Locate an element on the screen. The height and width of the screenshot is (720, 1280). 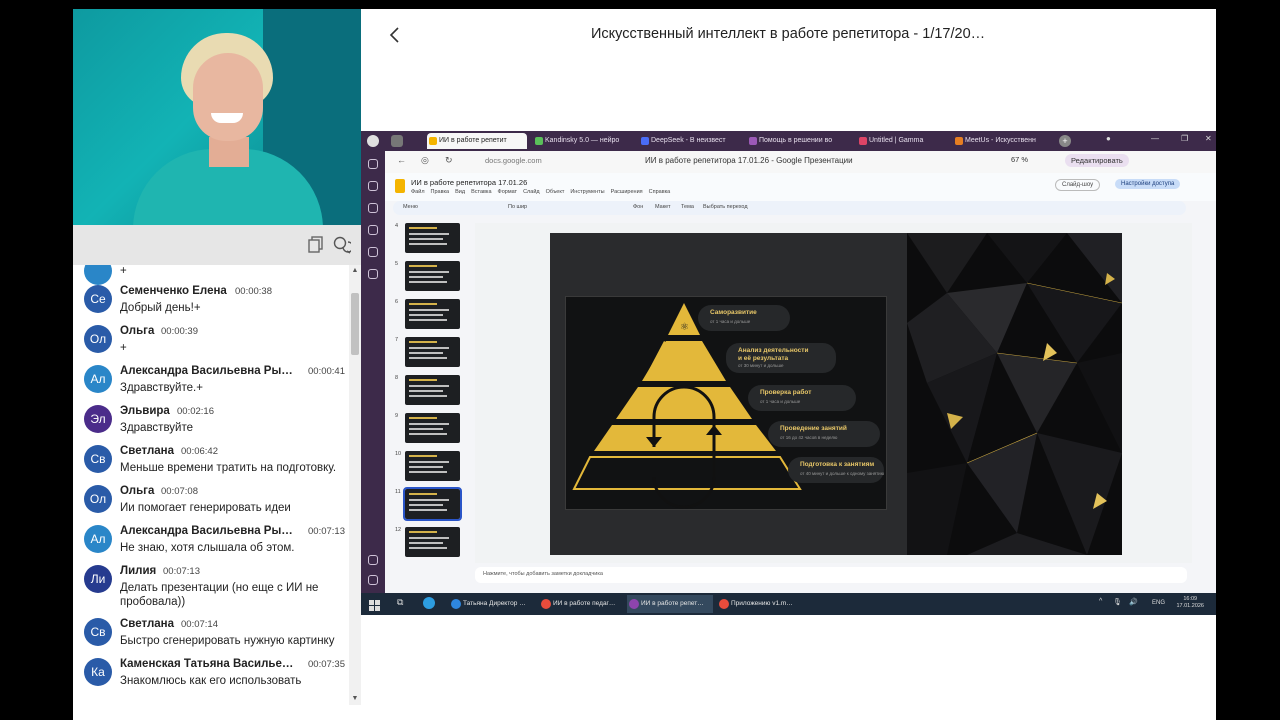
speaker-icon: 🔊 is located at coordinates (1133, 602).